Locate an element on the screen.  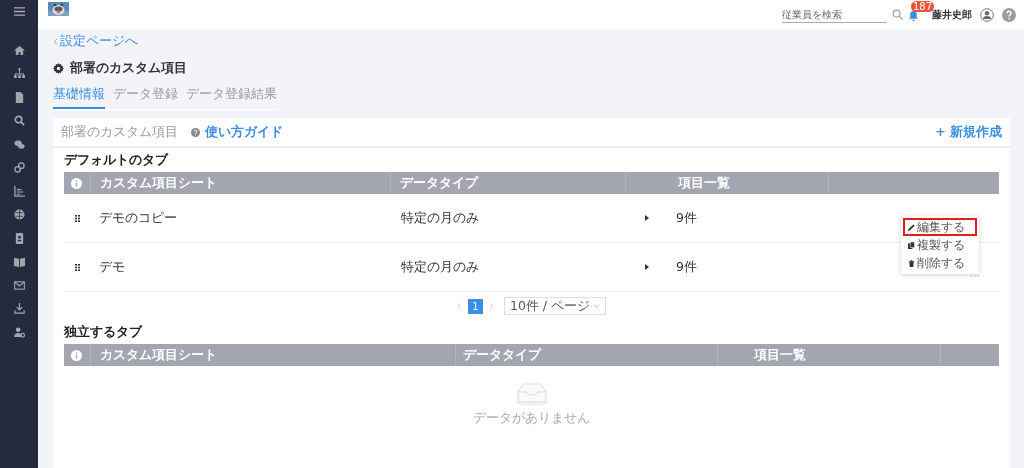
card-title: 部署のカスタム項目 is located at coordinates (119, 132).